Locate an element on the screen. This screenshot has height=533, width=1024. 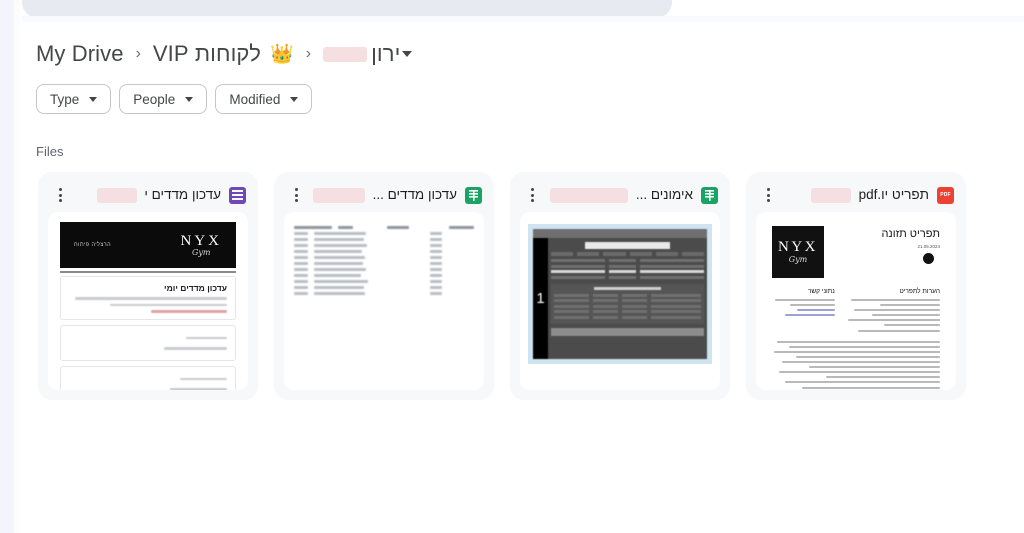
file-card-title: תפריט יו.pdf is located at coordinates (856, 195).